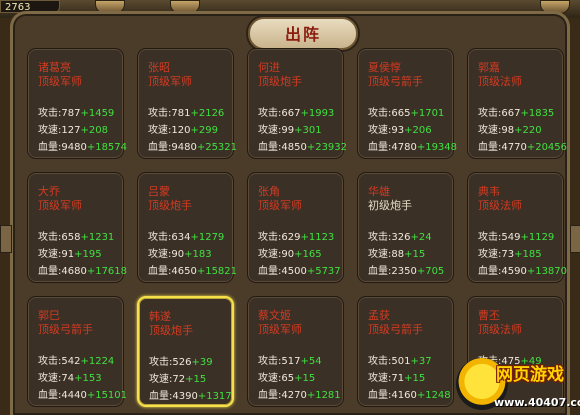  Describe the element at coordinates (297, 103) in the screenshot. I see `general-card: 何进 顶级炮手 攻击:667+1993 攻速:99+301 血量:4850+23932` at that location.